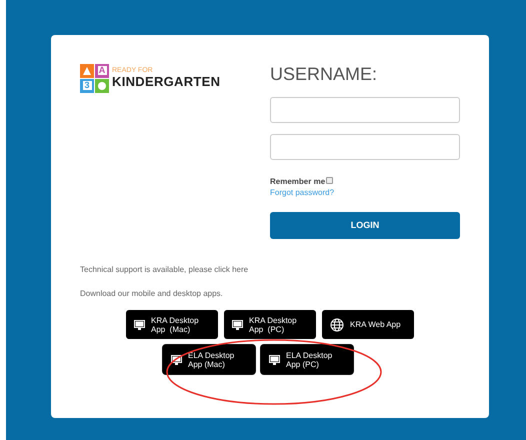 The width and height of the screenshot is (526, 440). Describe the element at coordinates (209, 359) in the screenshot. I see `app-download-button: ELA Desktop App (Mac)` at that location.